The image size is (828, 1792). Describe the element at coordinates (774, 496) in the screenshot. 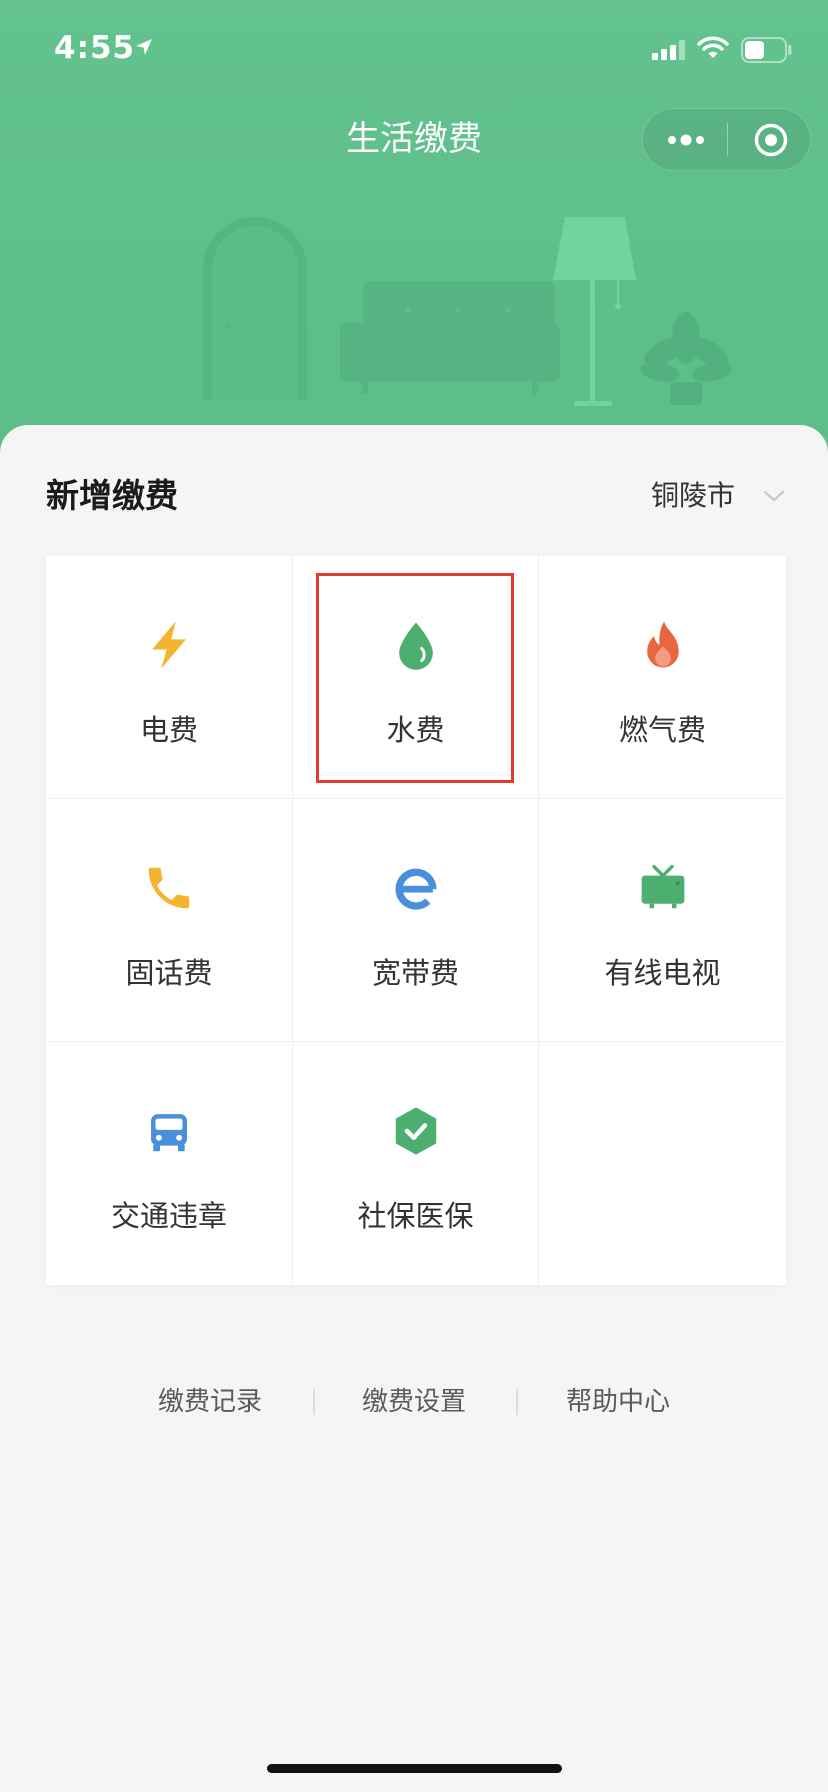

I see `chevron-down-icon` at that location.